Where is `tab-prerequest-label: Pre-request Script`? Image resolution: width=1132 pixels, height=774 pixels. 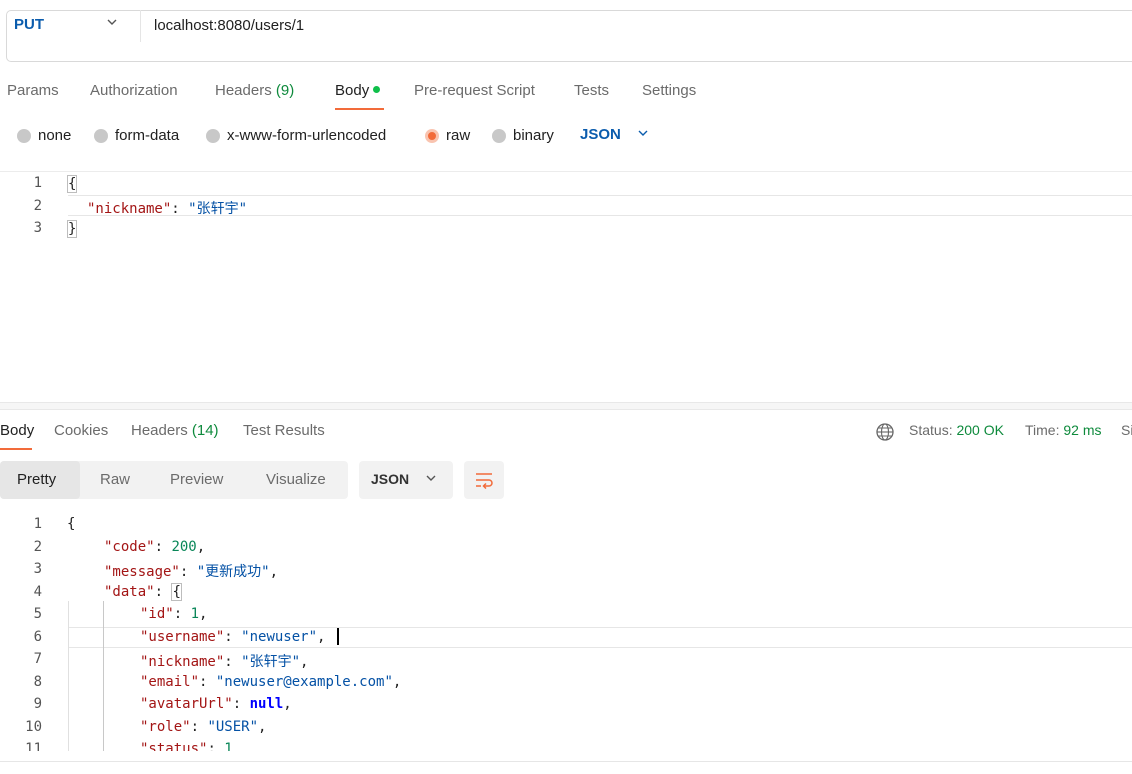
tab-prerequest-label: Pre-request Script is located at coordinates (474, 90).